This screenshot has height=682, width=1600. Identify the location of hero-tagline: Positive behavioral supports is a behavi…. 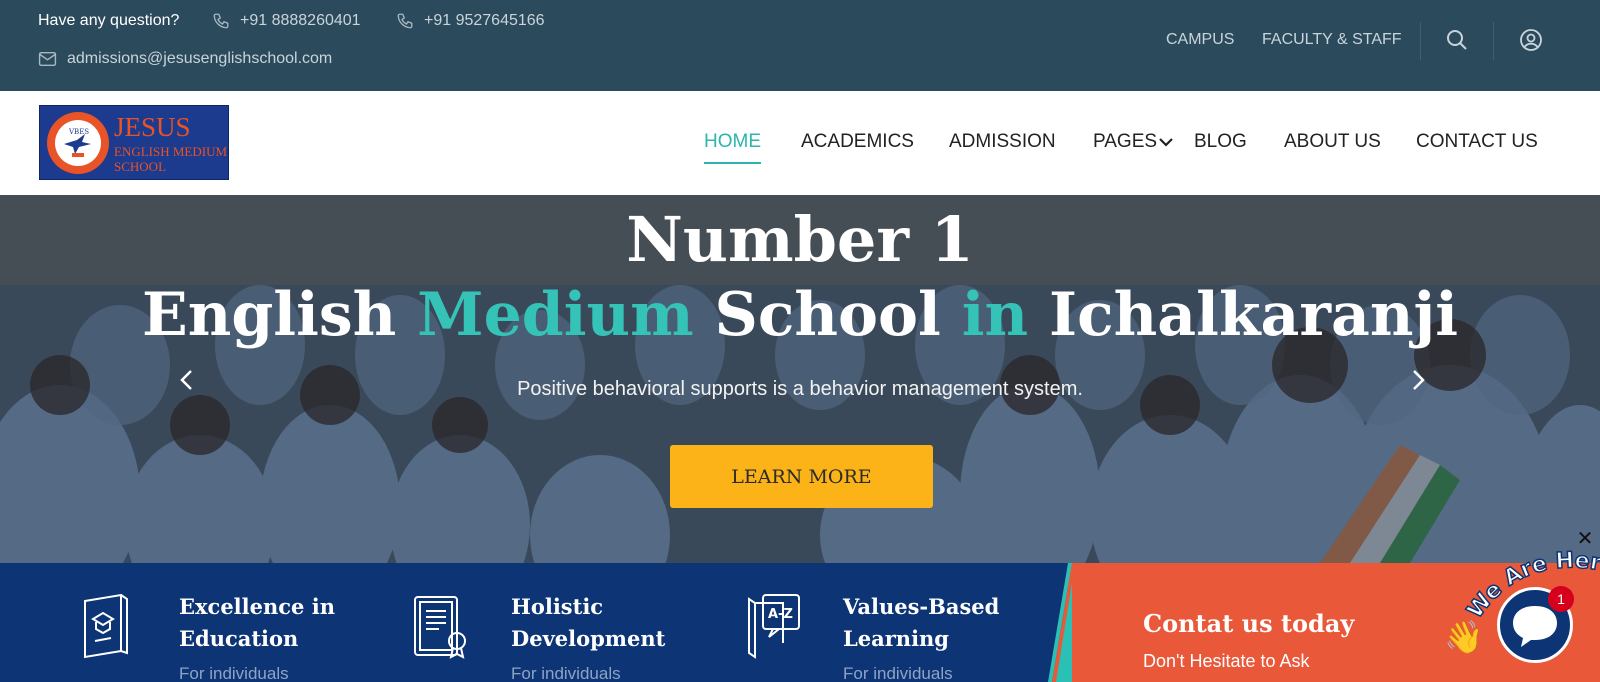
(800, 389).